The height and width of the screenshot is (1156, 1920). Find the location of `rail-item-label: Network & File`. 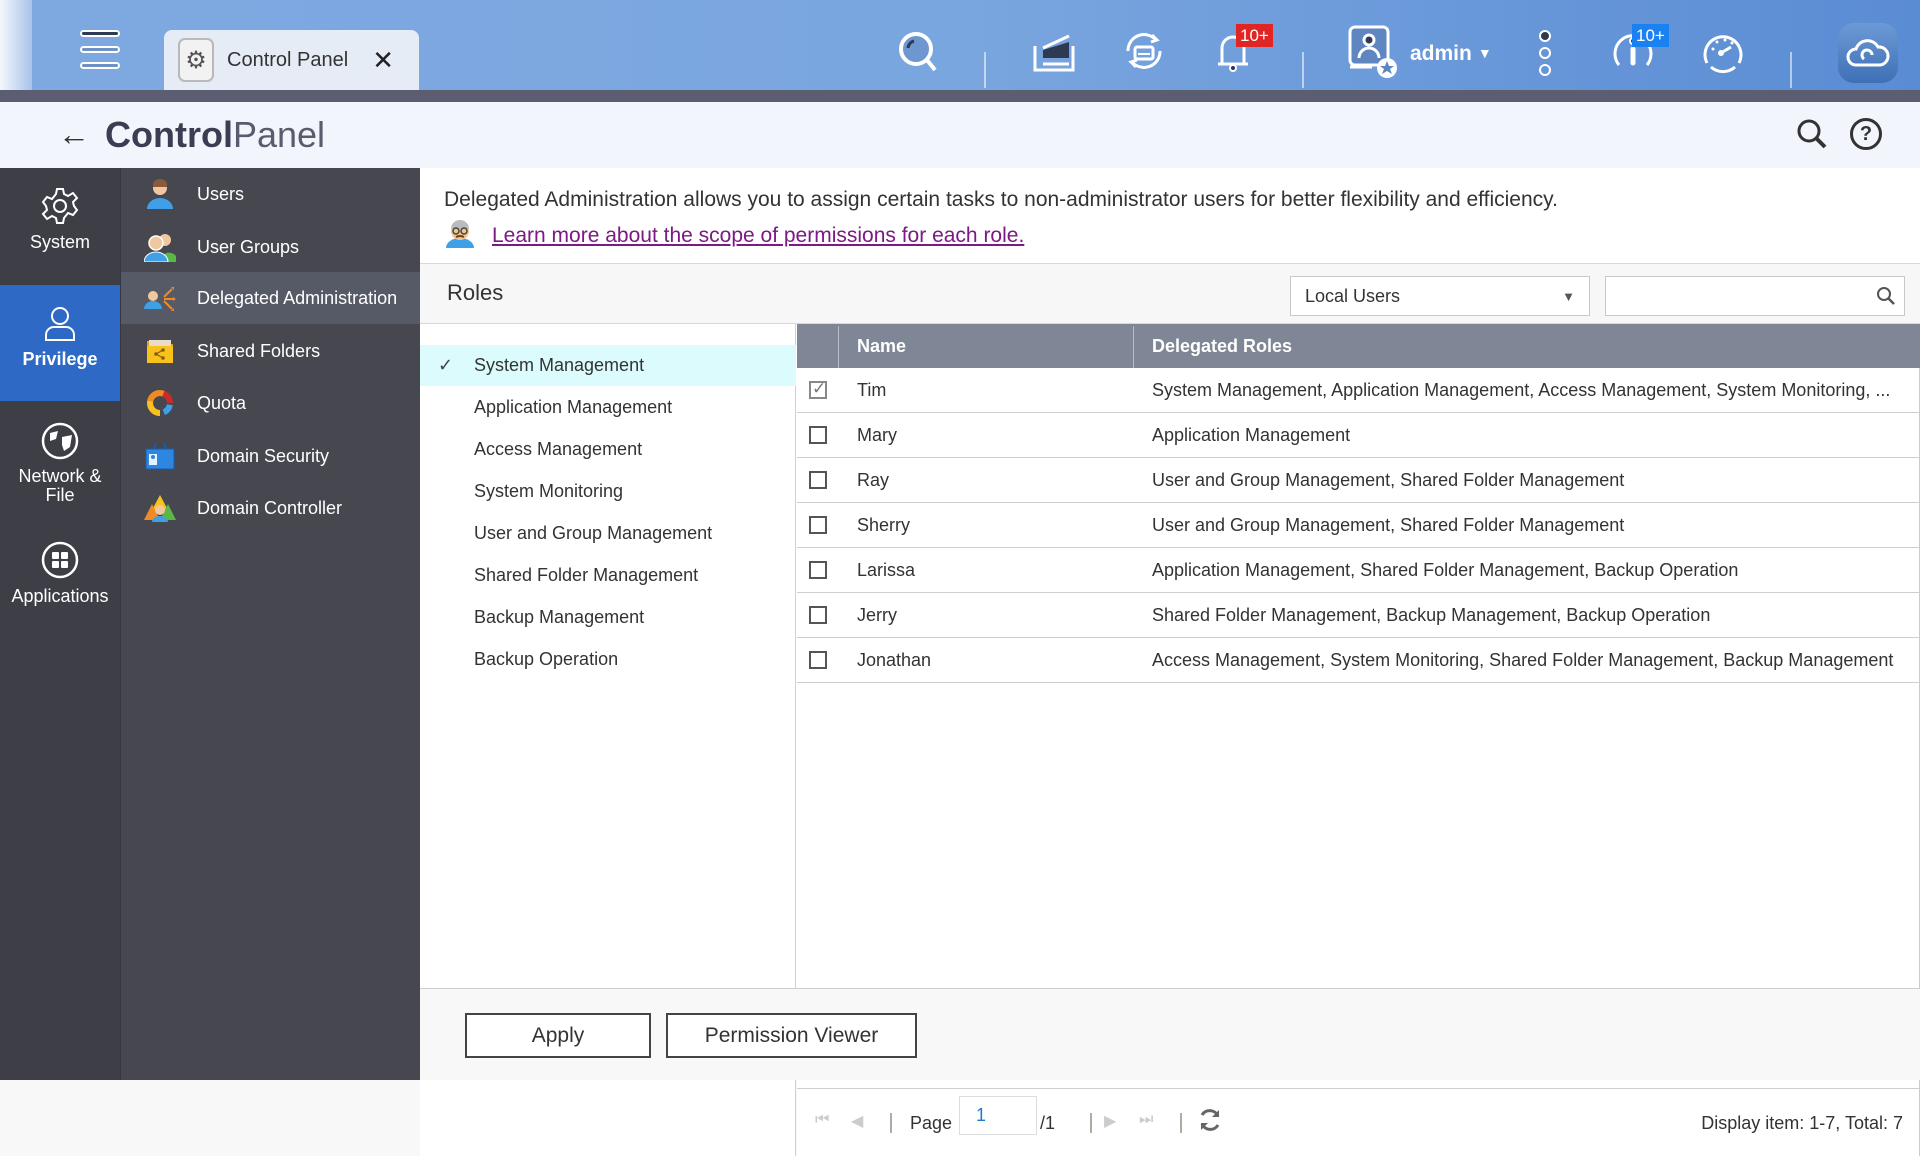

rail-item-label: Network & File is located at coordinates (60, 485).